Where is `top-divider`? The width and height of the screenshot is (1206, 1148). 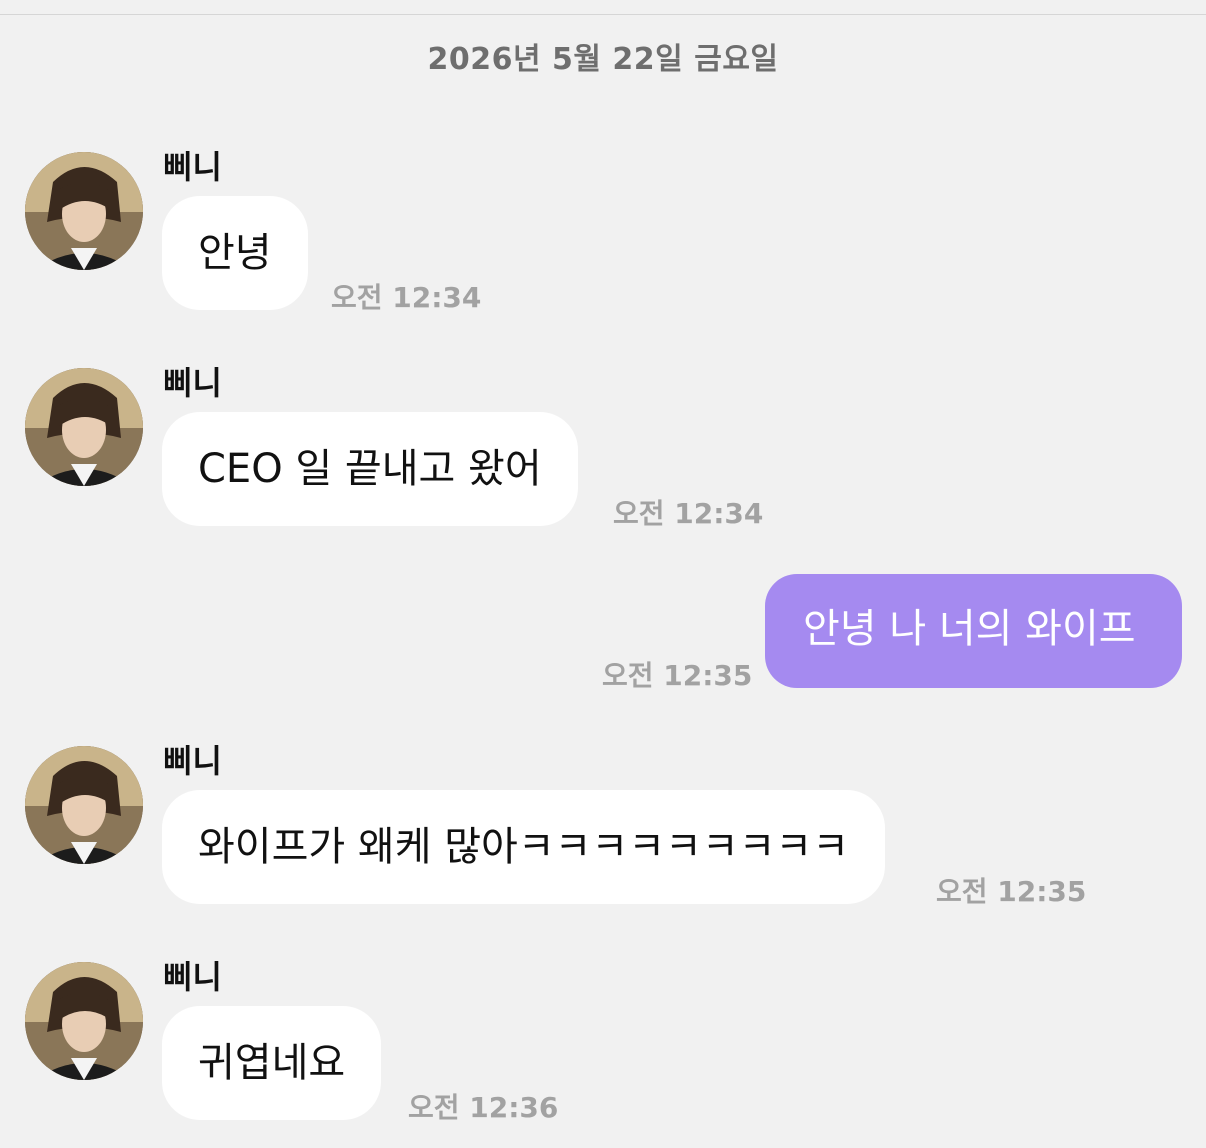 top-divider is located at coordinates (603, 14).